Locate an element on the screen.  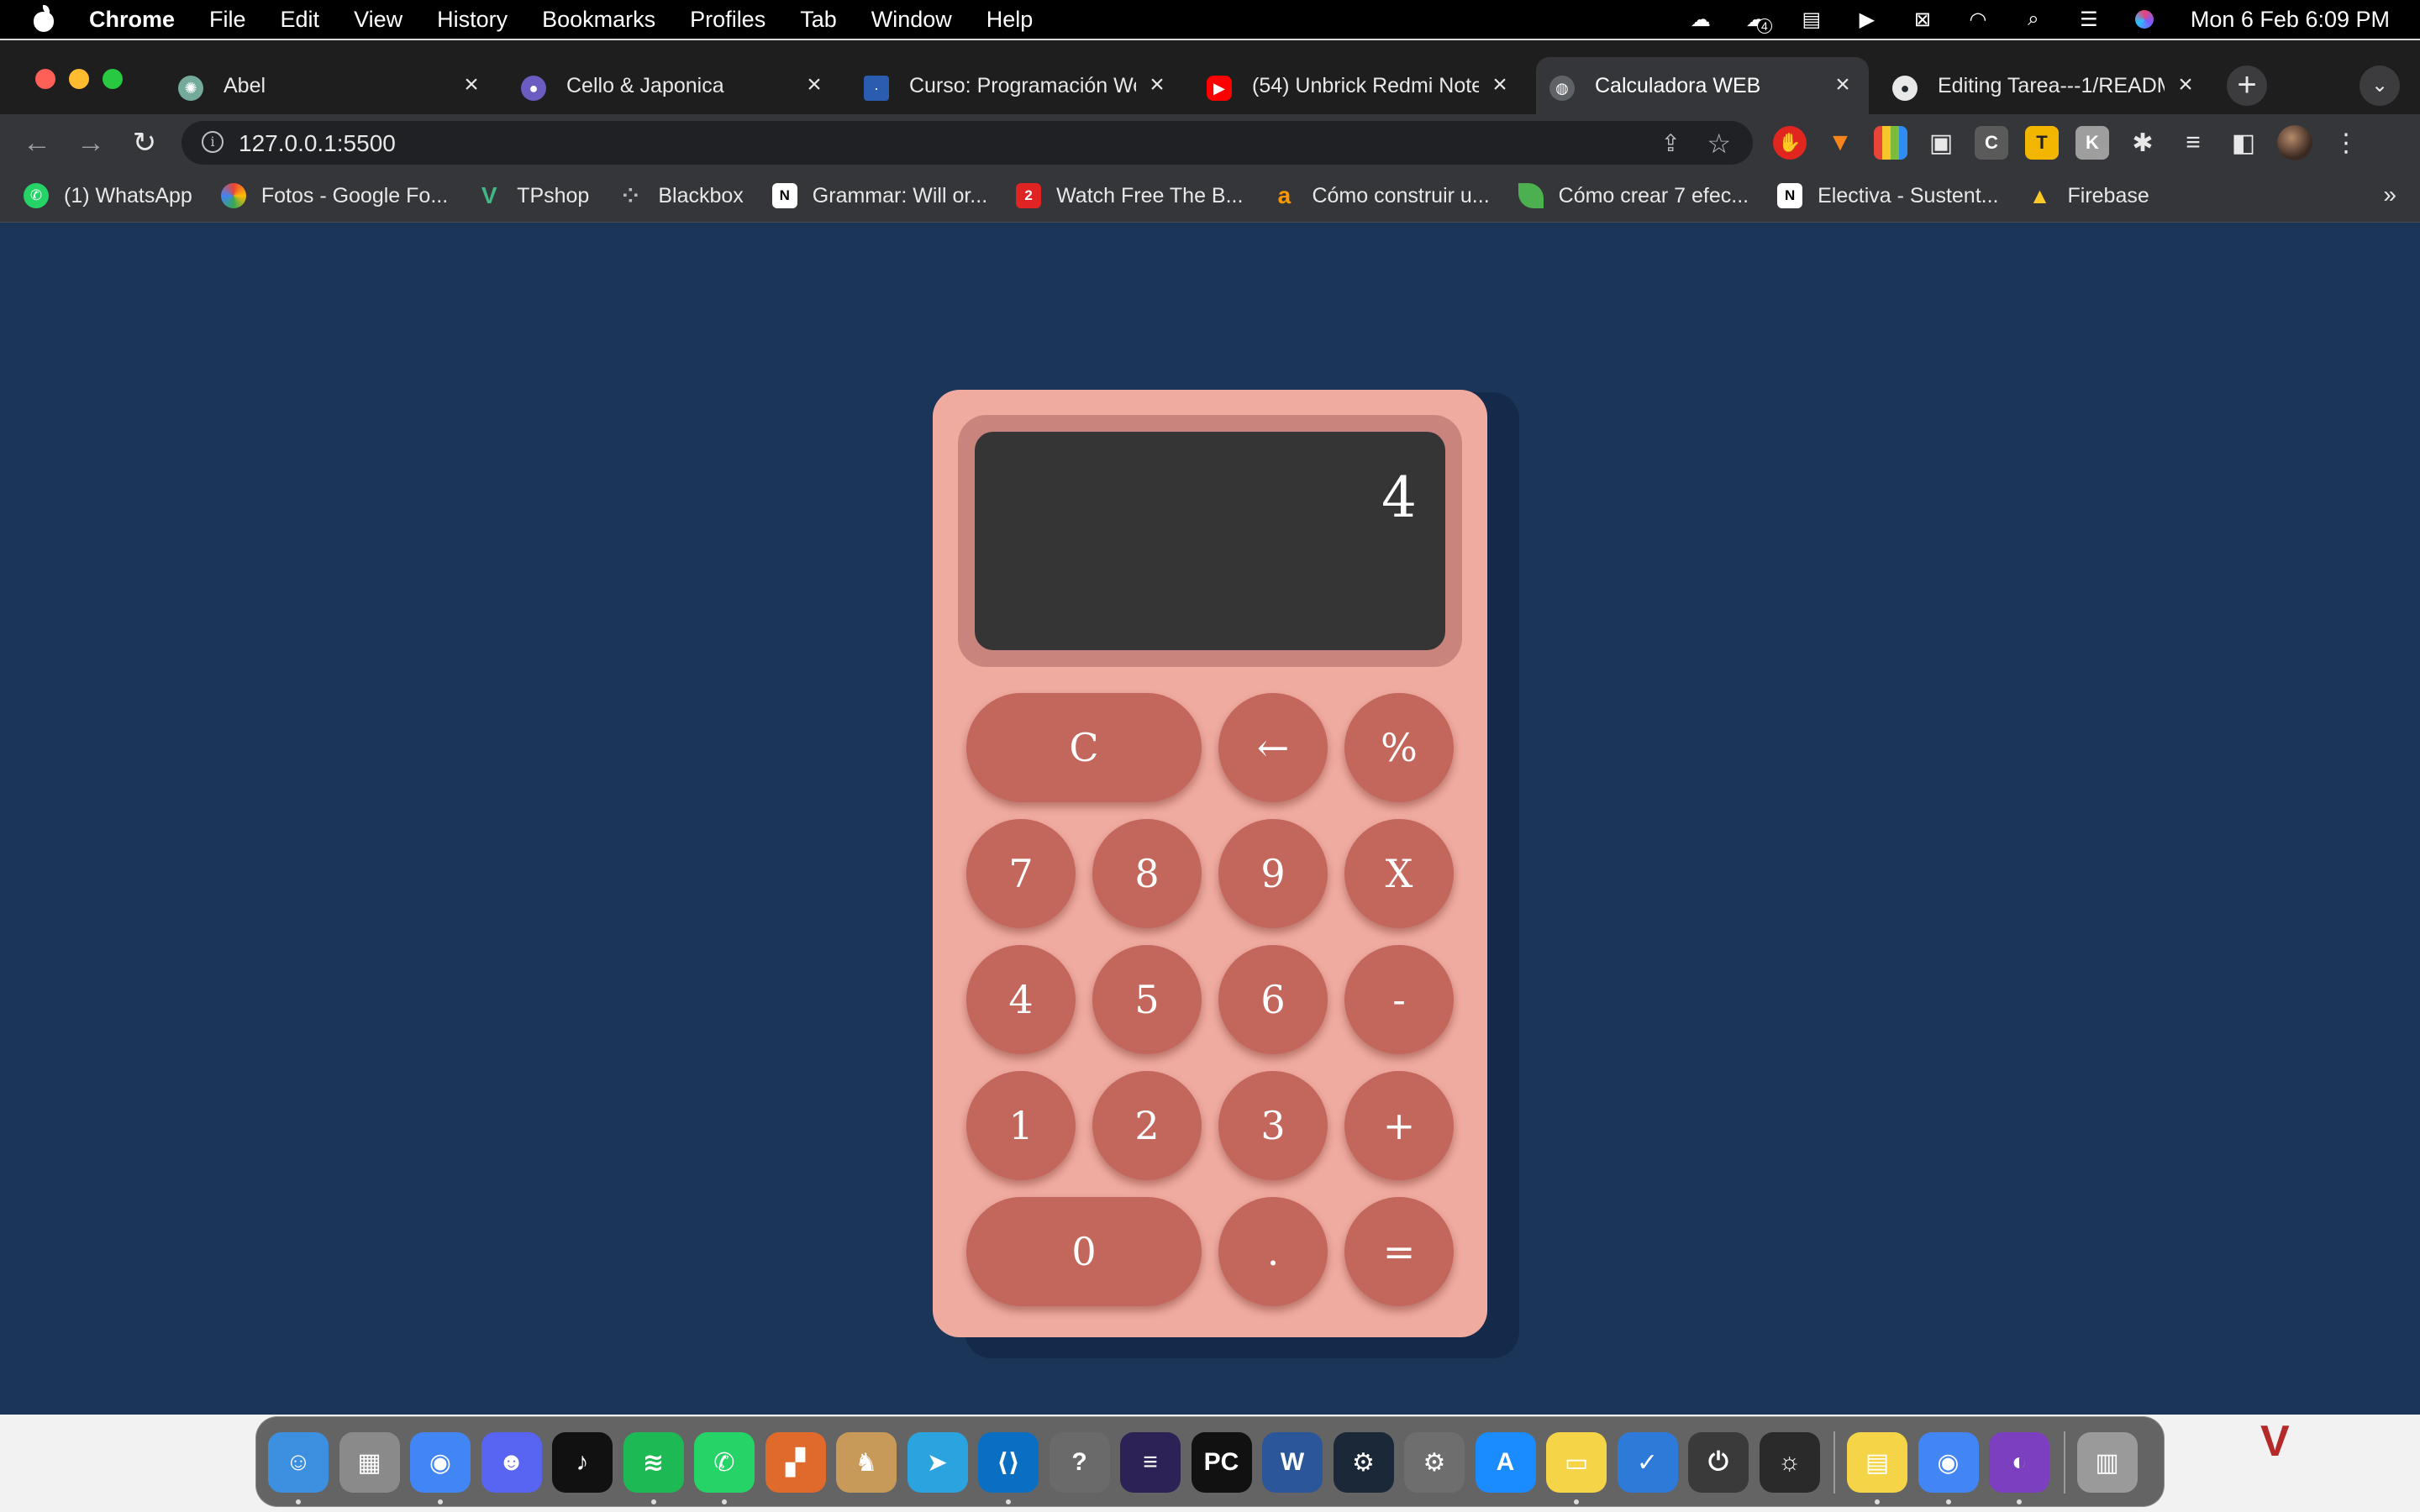
screen-record-icon: ⊠ is located at coordinates (1922, 19).